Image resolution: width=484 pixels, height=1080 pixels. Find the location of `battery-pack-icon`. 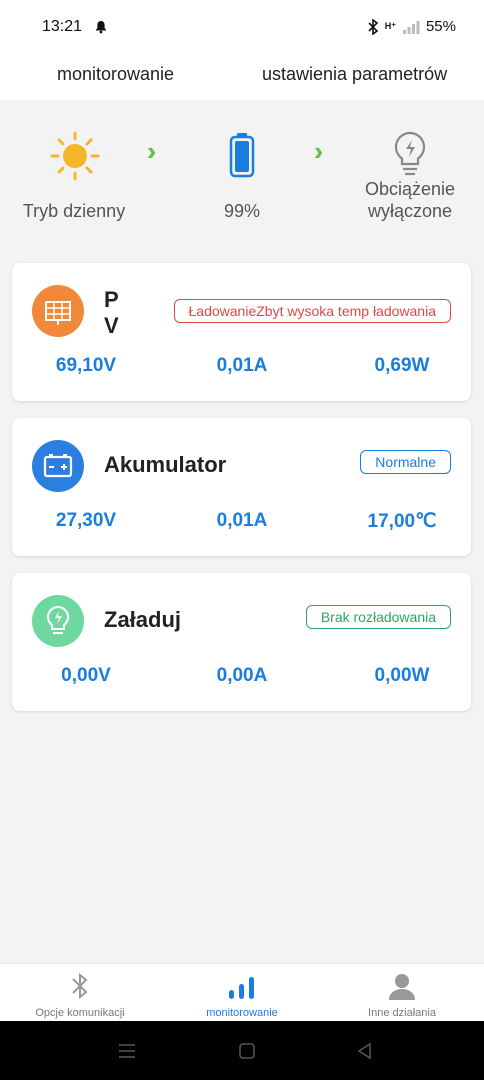

battery-pack-icon is located at coordinates (58, 466).